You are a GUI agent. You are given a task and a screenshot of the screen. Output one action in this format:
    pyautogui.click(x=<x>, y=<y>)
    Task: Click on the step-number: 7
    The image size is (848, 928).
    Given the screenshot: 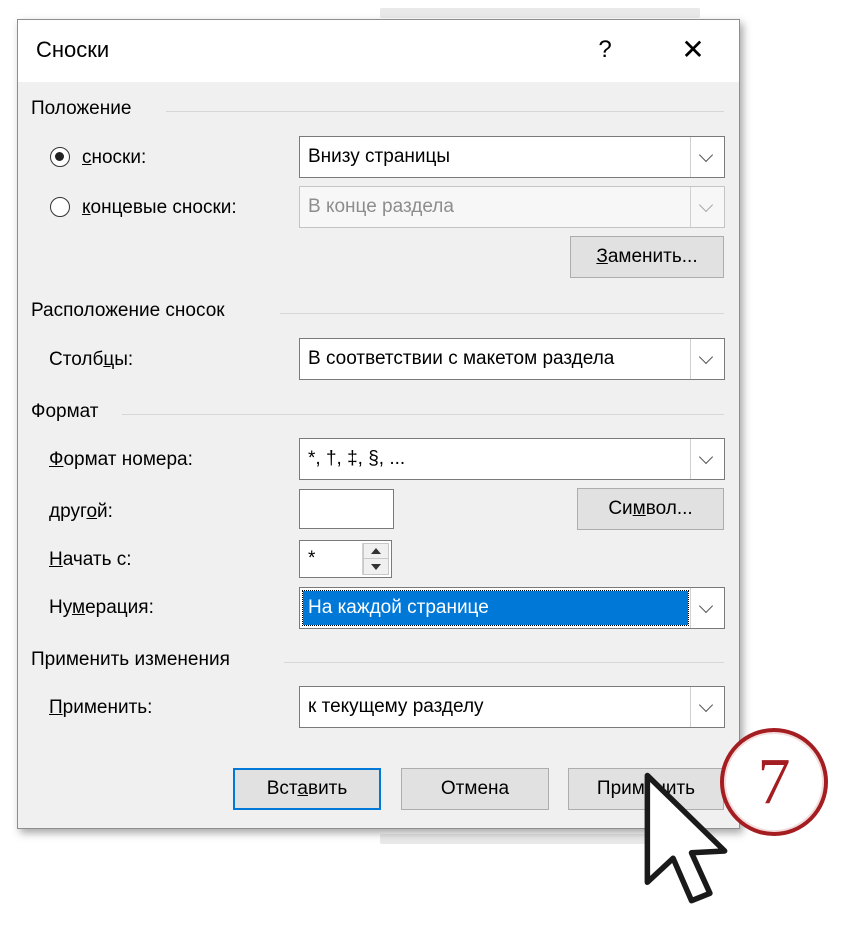 What is the action you would take?
    pyautogui.click(x=774, y=781)
    